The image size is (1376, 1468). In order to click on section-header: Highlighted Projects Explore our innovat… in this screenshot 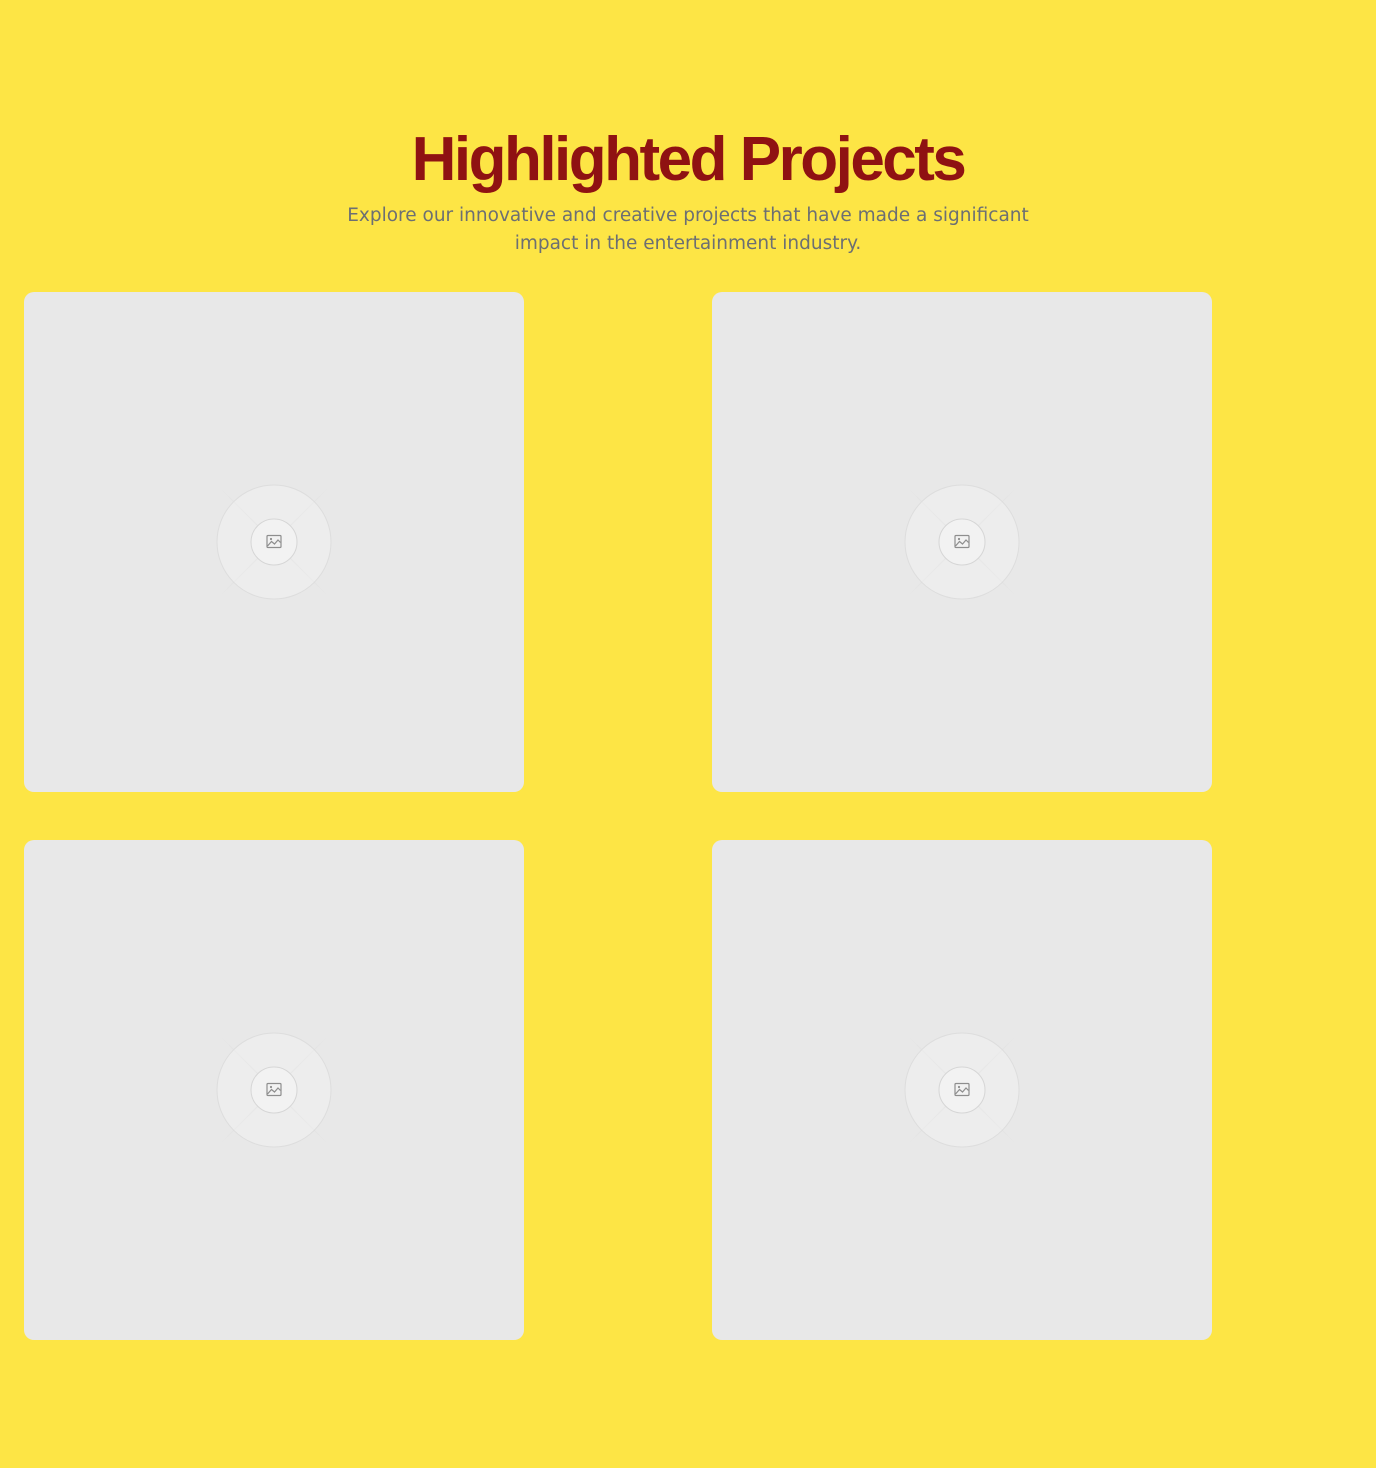, I will do `click(688, 190)`.